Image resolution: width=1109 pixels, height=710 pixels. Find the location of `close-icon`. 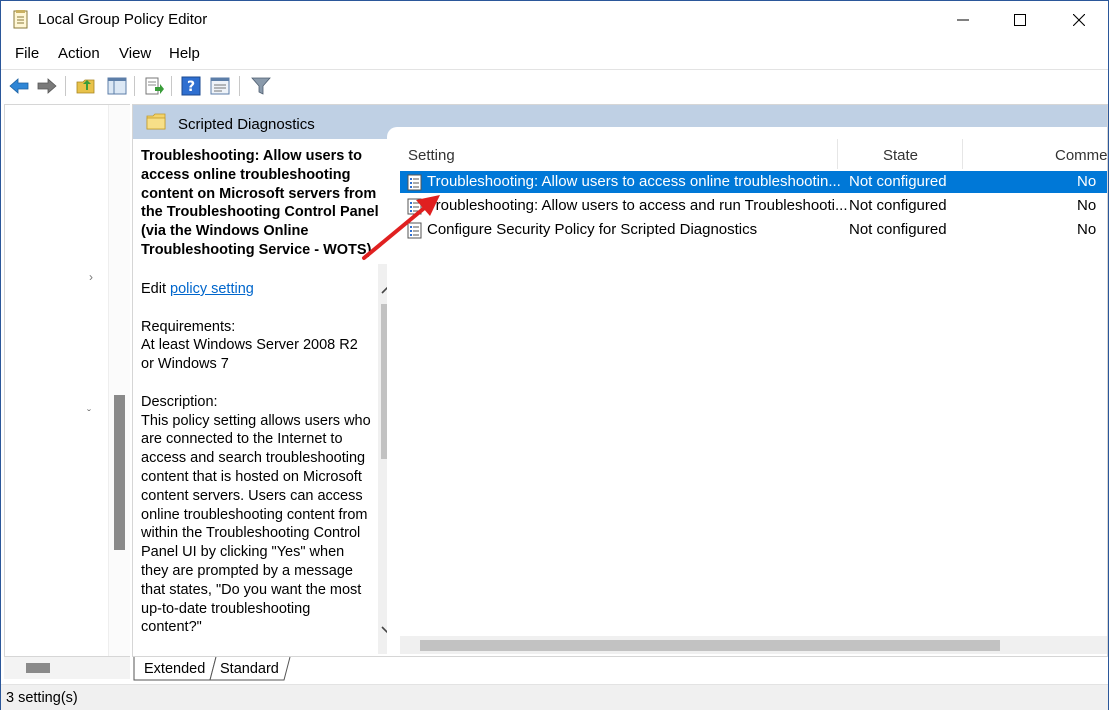

close-icon is located at coordinates (1079, 20).